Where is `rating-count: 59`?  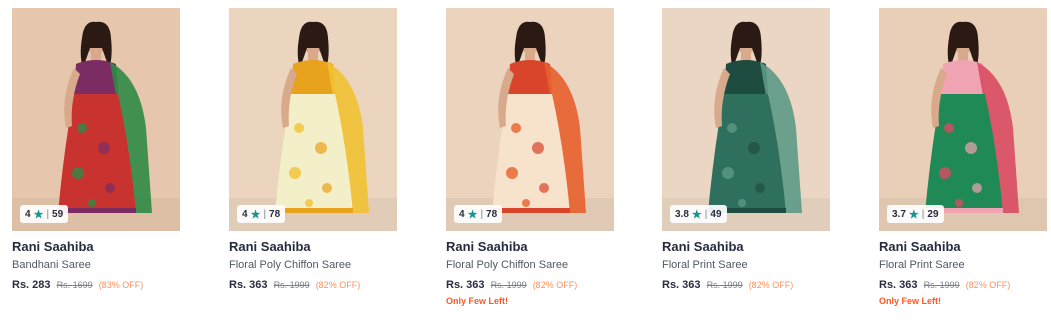
rating-count: 59 is located at coordinates (58, 214).